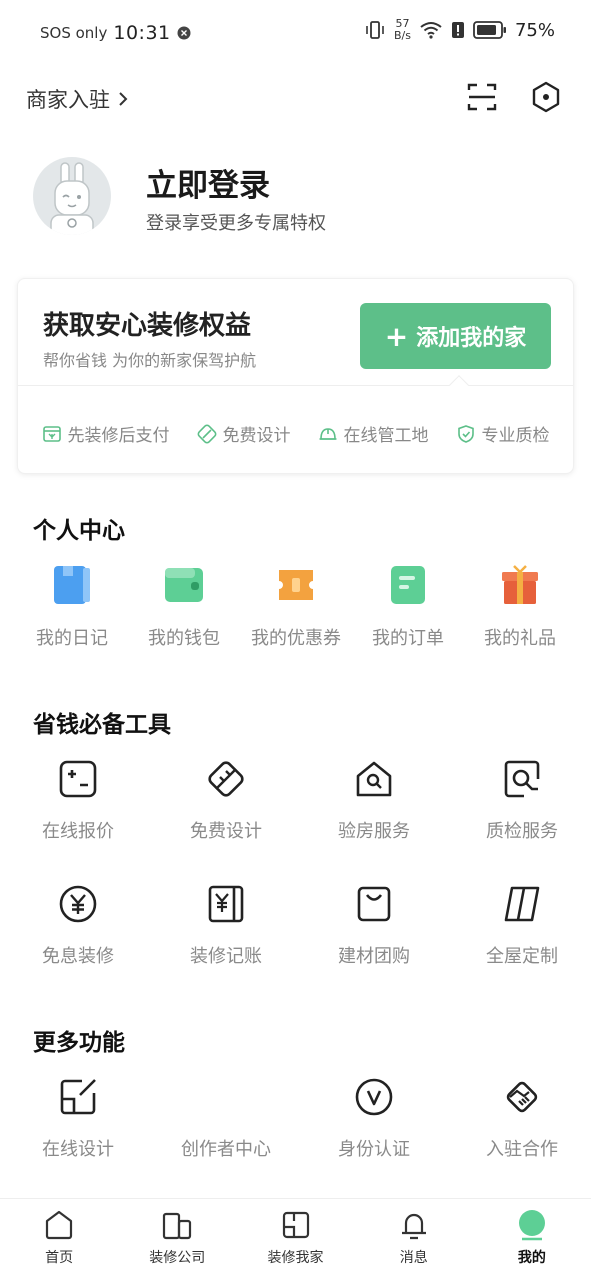  I want to click on verify-v-icon, so click(374, 1097).